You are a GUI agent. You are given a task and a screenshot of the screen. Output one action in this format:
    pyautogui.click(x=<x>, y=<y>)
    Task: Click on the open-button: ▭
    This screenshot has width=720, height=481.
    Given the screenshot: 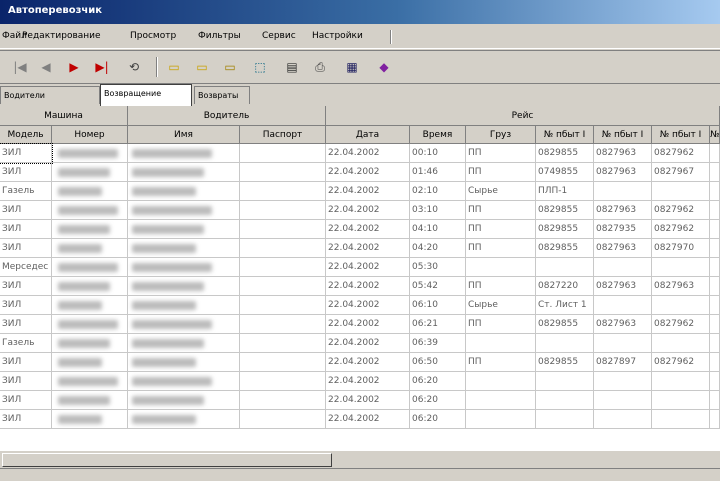 What is the action you would take?
    pyautogui.click(x=174, y=67)
    